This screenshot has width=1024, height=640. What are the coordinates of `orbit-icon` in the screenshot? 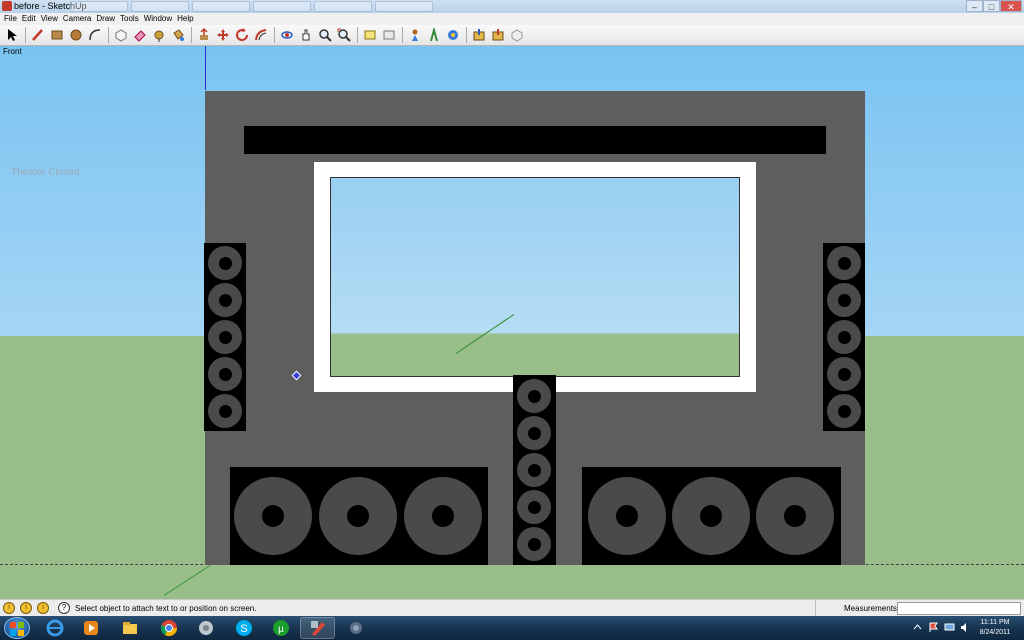 It's located at (287, 35).